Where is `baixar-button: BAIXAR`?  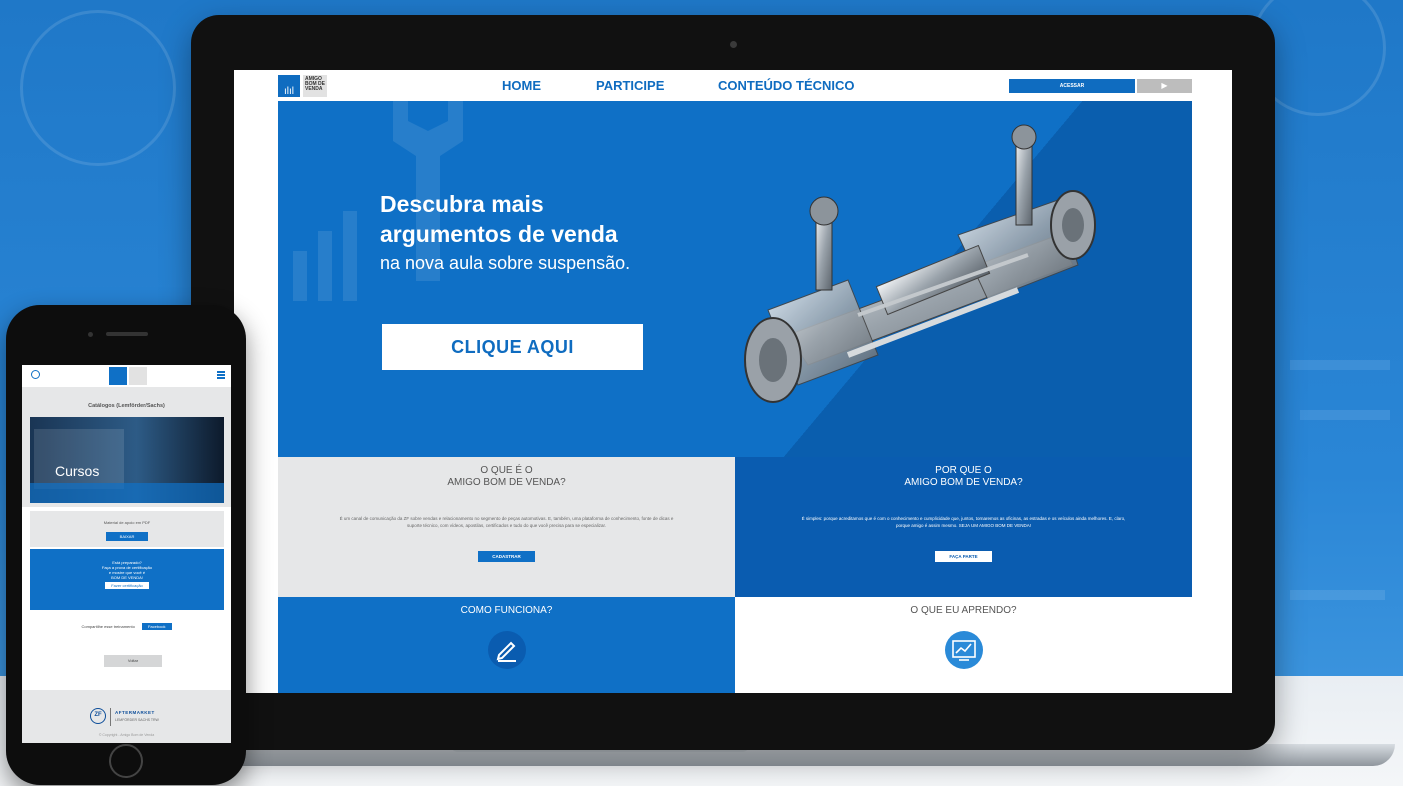
baixar-button: BAIXAR is located at coordinates (127, 536).